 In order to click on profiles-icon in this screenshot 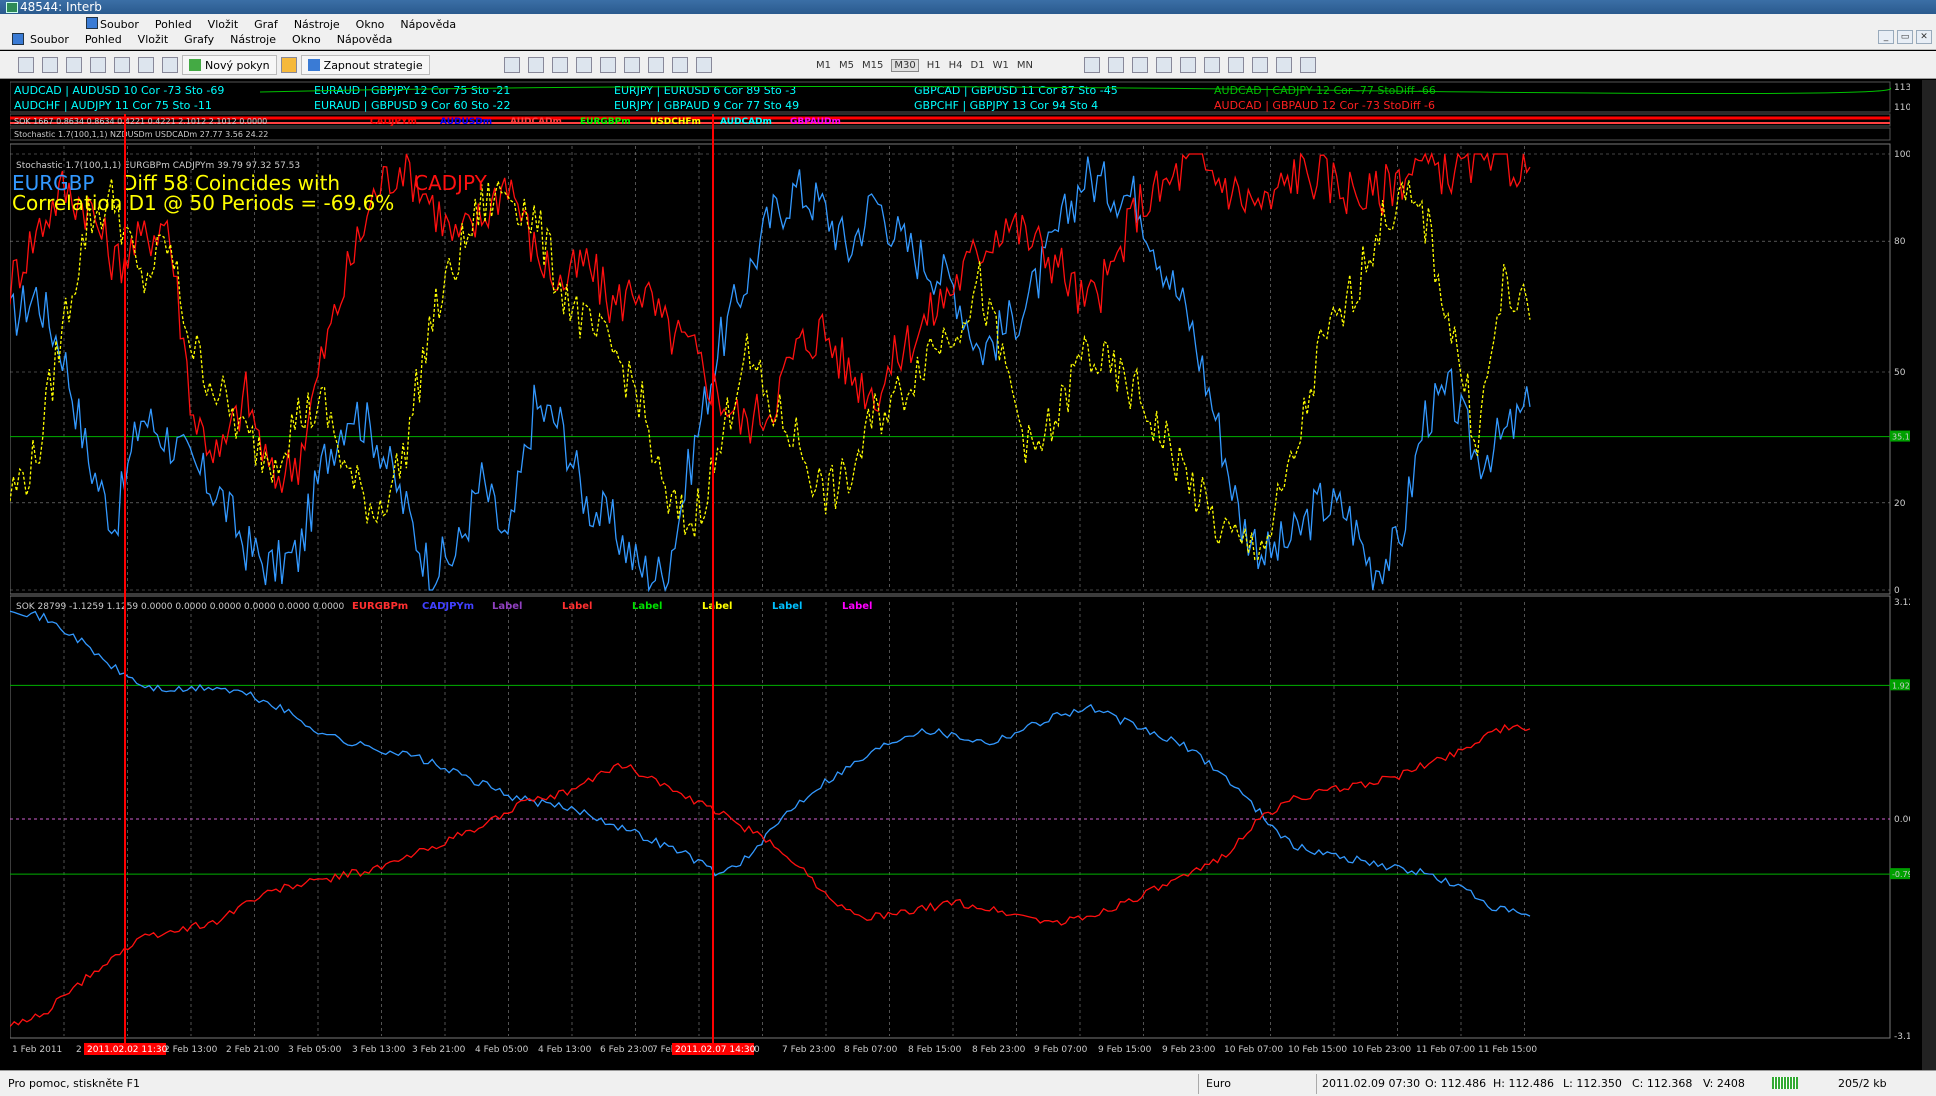, I will do `click(50, 65)`.